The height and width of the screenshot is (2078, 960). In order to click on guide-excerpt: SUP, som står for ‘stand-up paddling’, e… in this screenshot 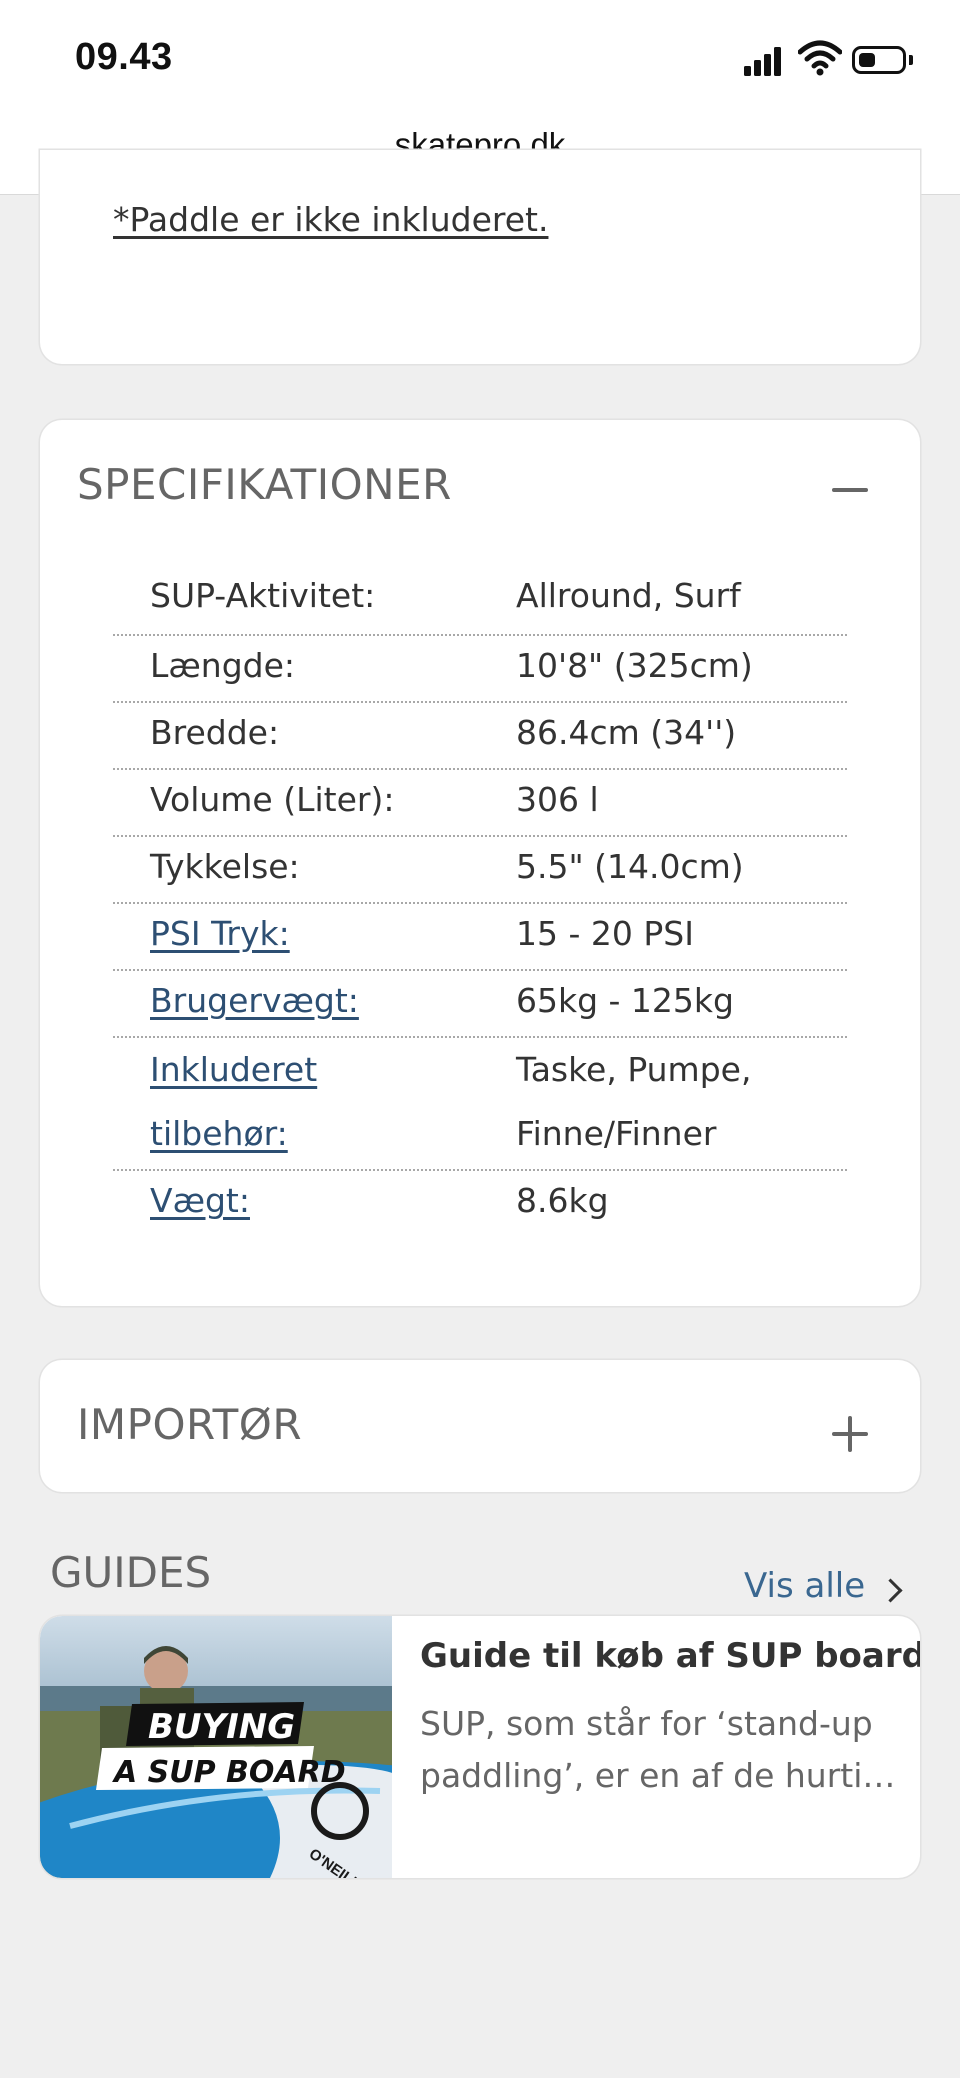, I will do `click(660, 1750)`.